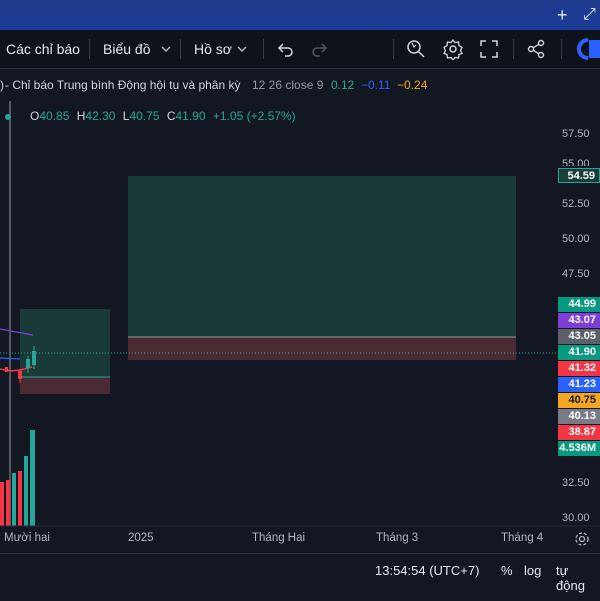 This screenshot has height=601, width=600. I want to click on price-tick: 52.50, so click(576, 204).